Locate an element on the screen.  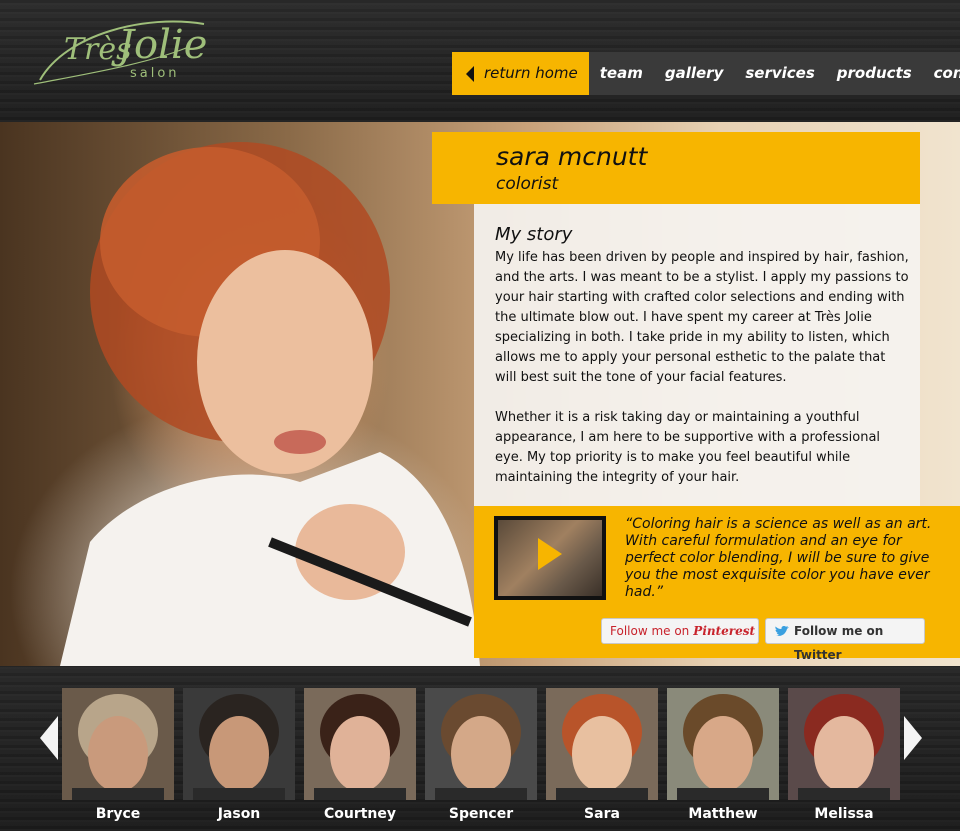
team-member-jason: Jason is located at coordinates (239, 755).